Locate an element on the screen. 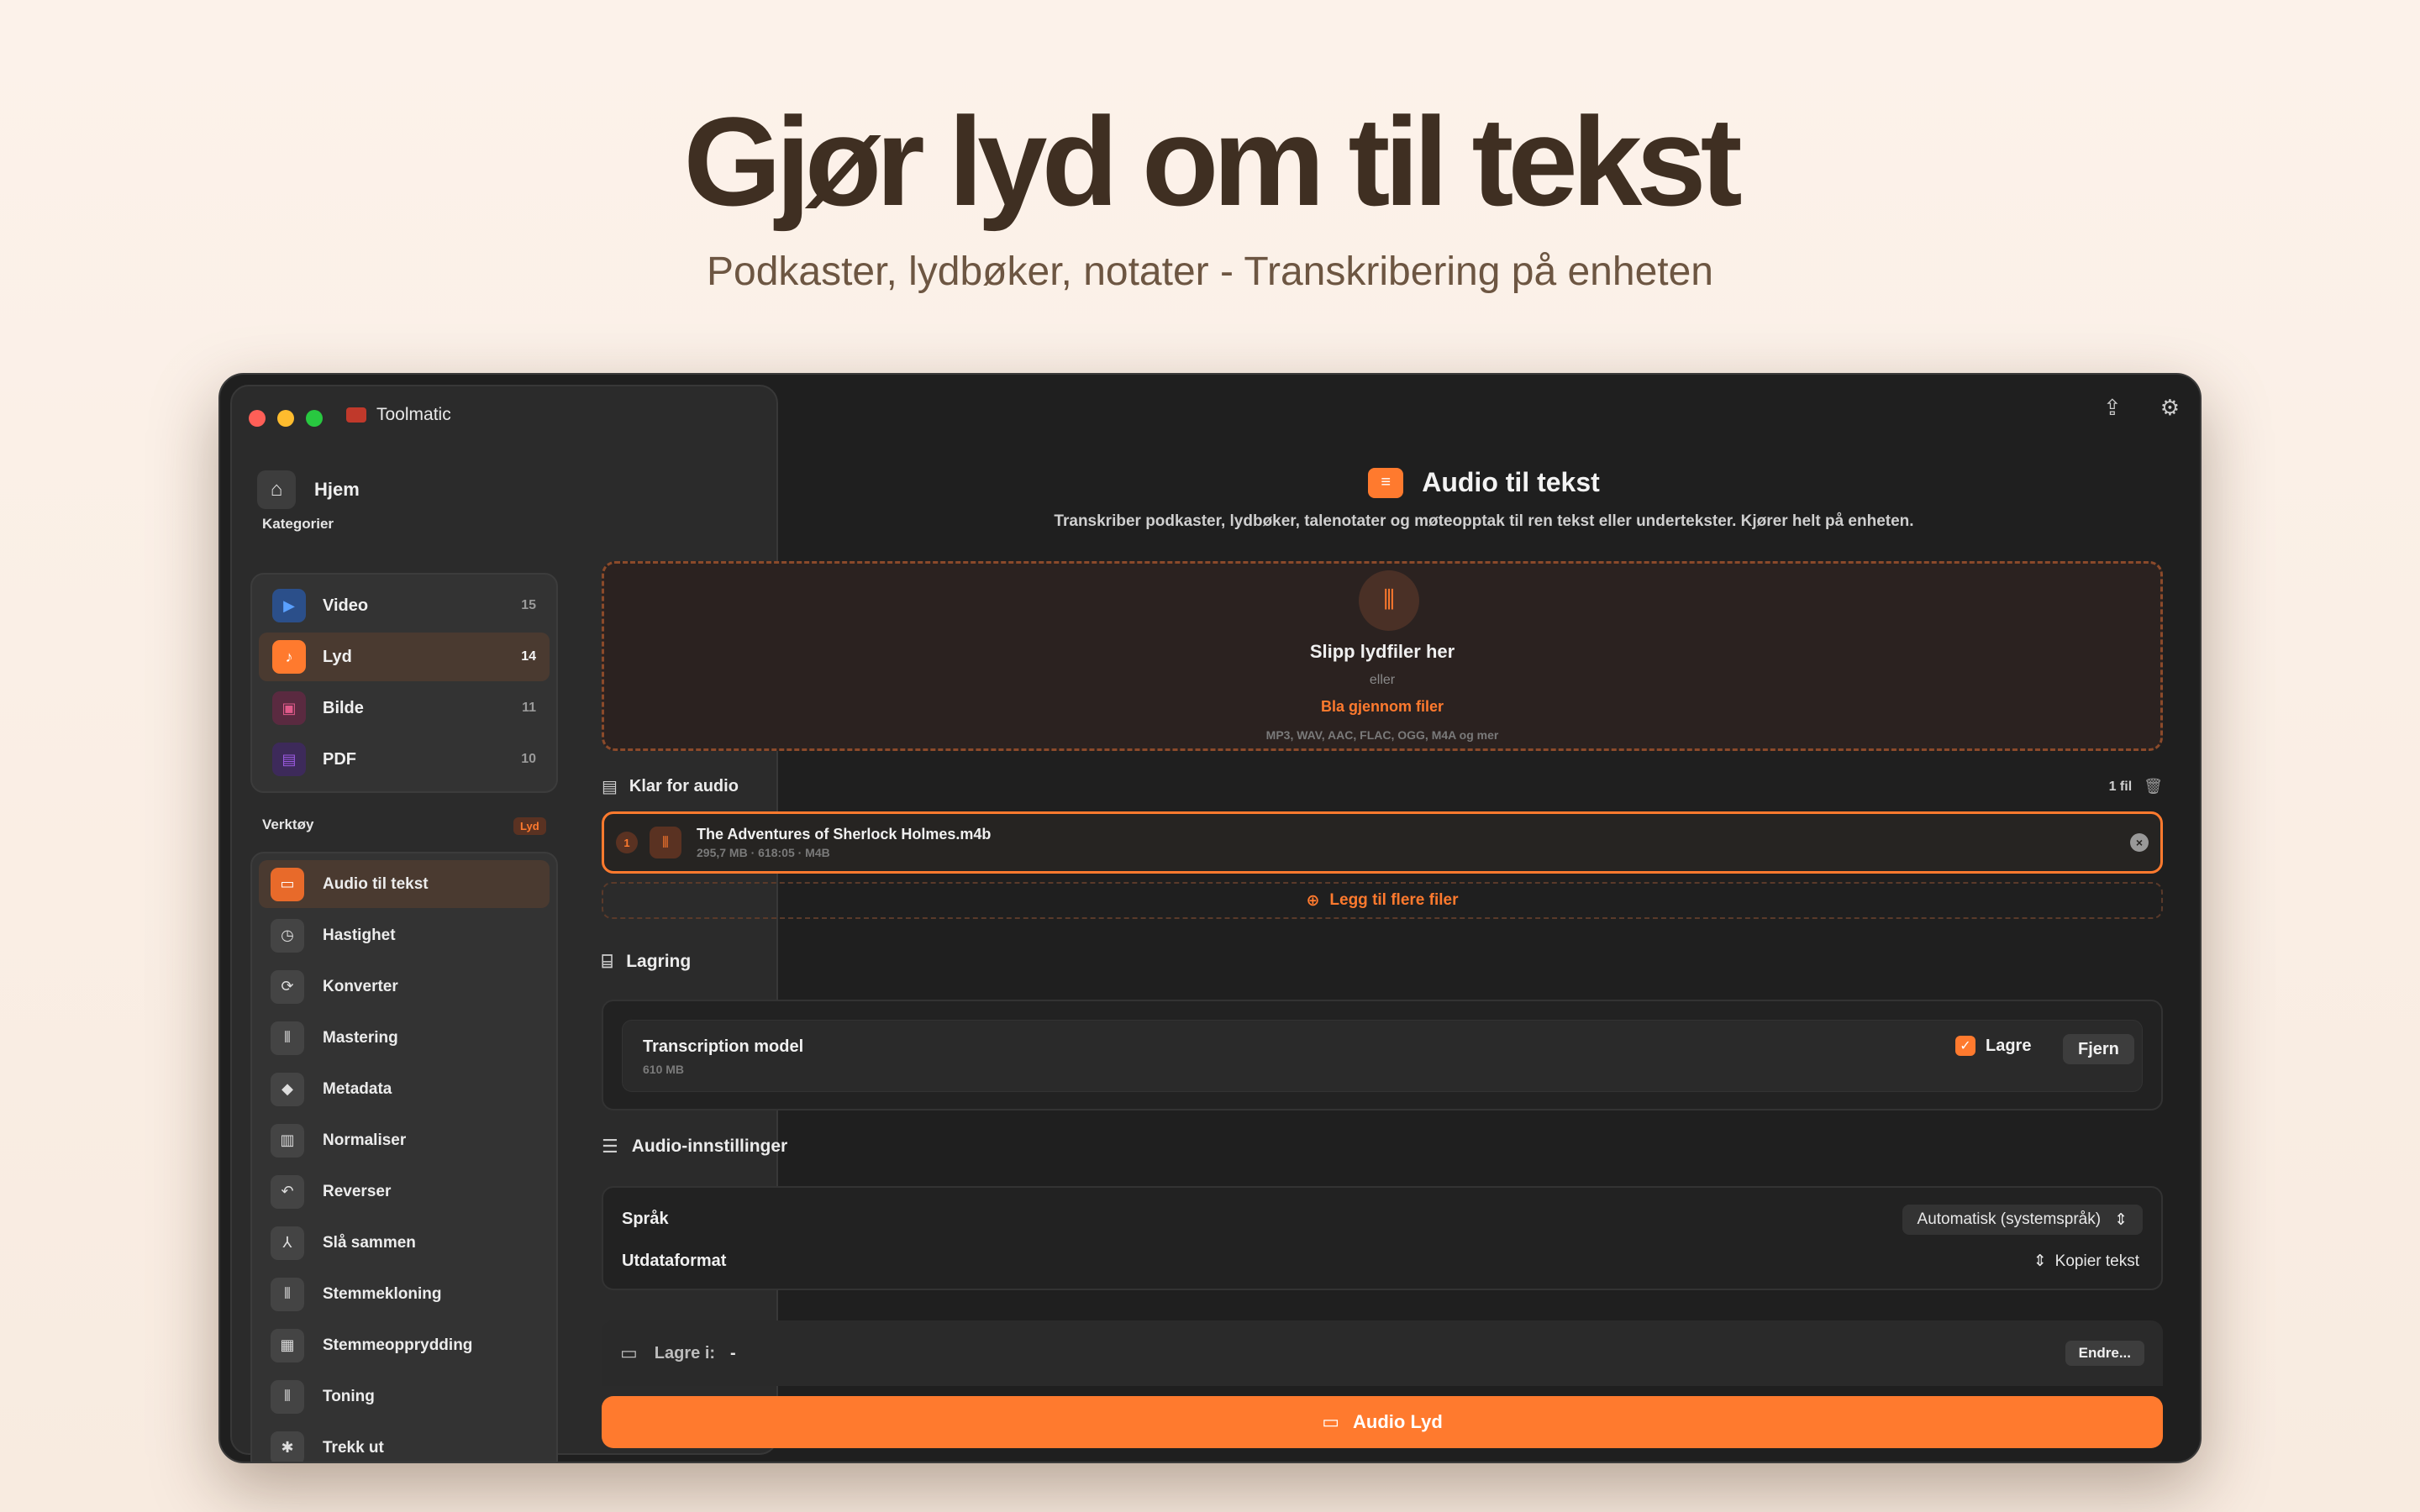 The image size is (2420, 1512). add-more-files-button: ⊕ Legg til flere filer is located at coordinates (1382, 900).